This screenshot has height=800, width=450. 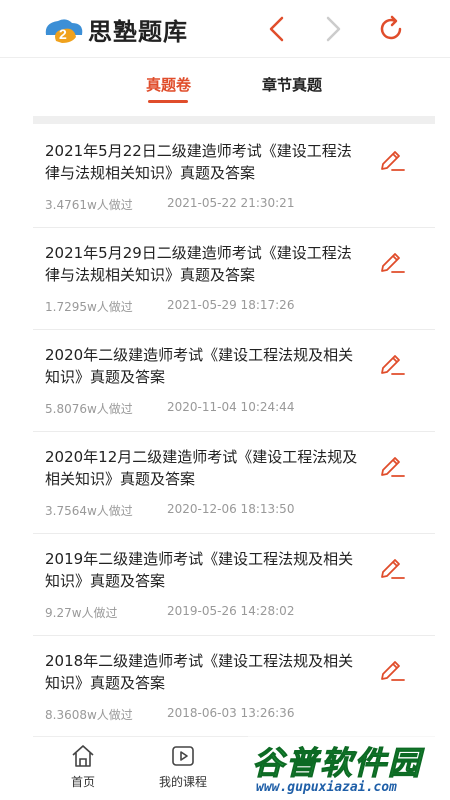 I want to click on item-time: 2020-11-04 10:24:44, so click(x=231, y=407).